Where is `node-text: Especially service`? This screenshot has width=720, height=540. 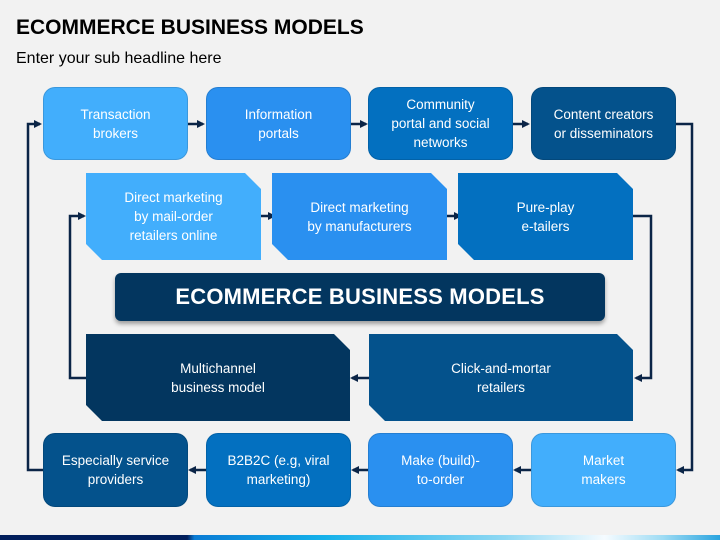 node-text: Especially service is located at coordinates (115, 460).